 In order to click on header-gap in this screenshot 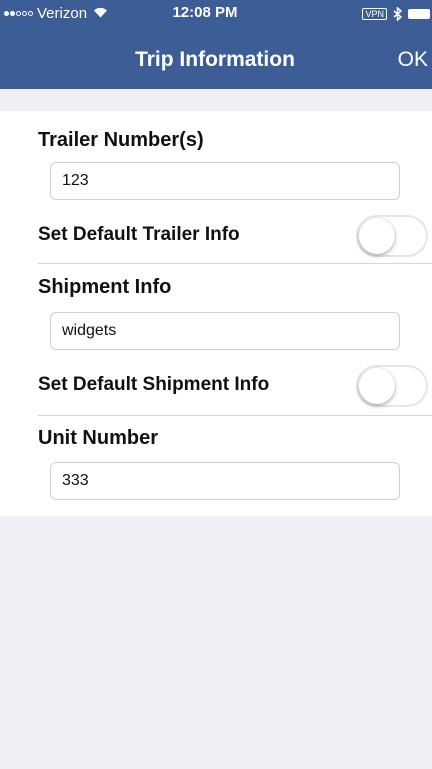, I will do `click(216, 100)`.